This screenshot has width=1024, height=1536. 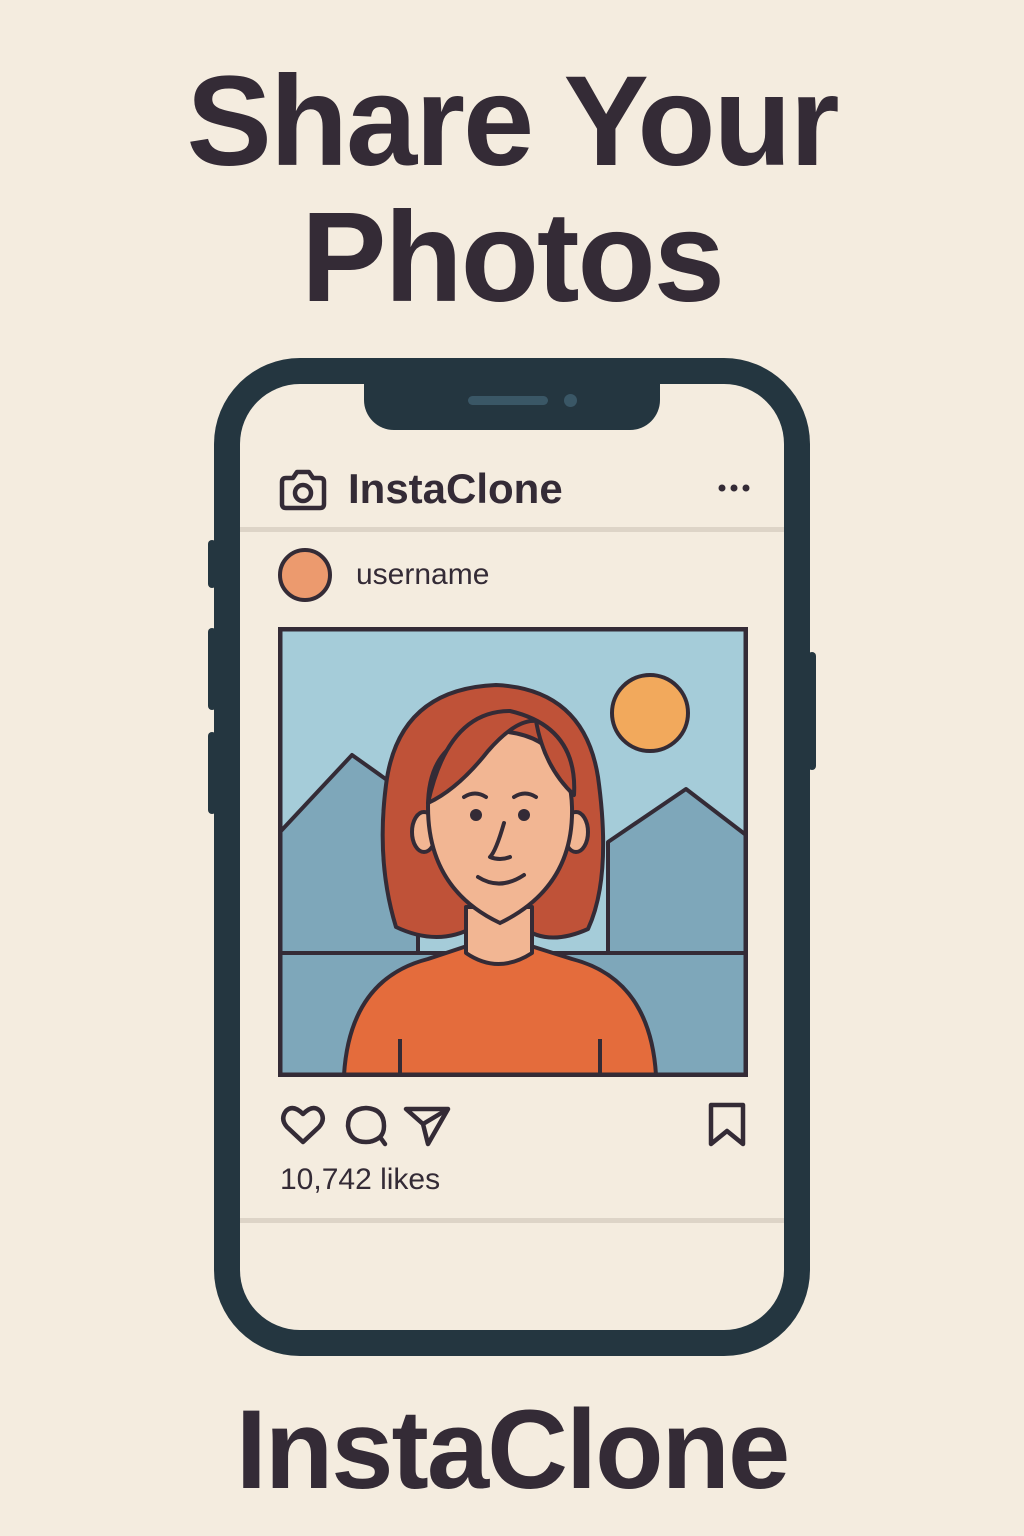 What do you see at coordinates (305, 575) in the screenshot?
I see `avatar` at bounding box center [305, 575].